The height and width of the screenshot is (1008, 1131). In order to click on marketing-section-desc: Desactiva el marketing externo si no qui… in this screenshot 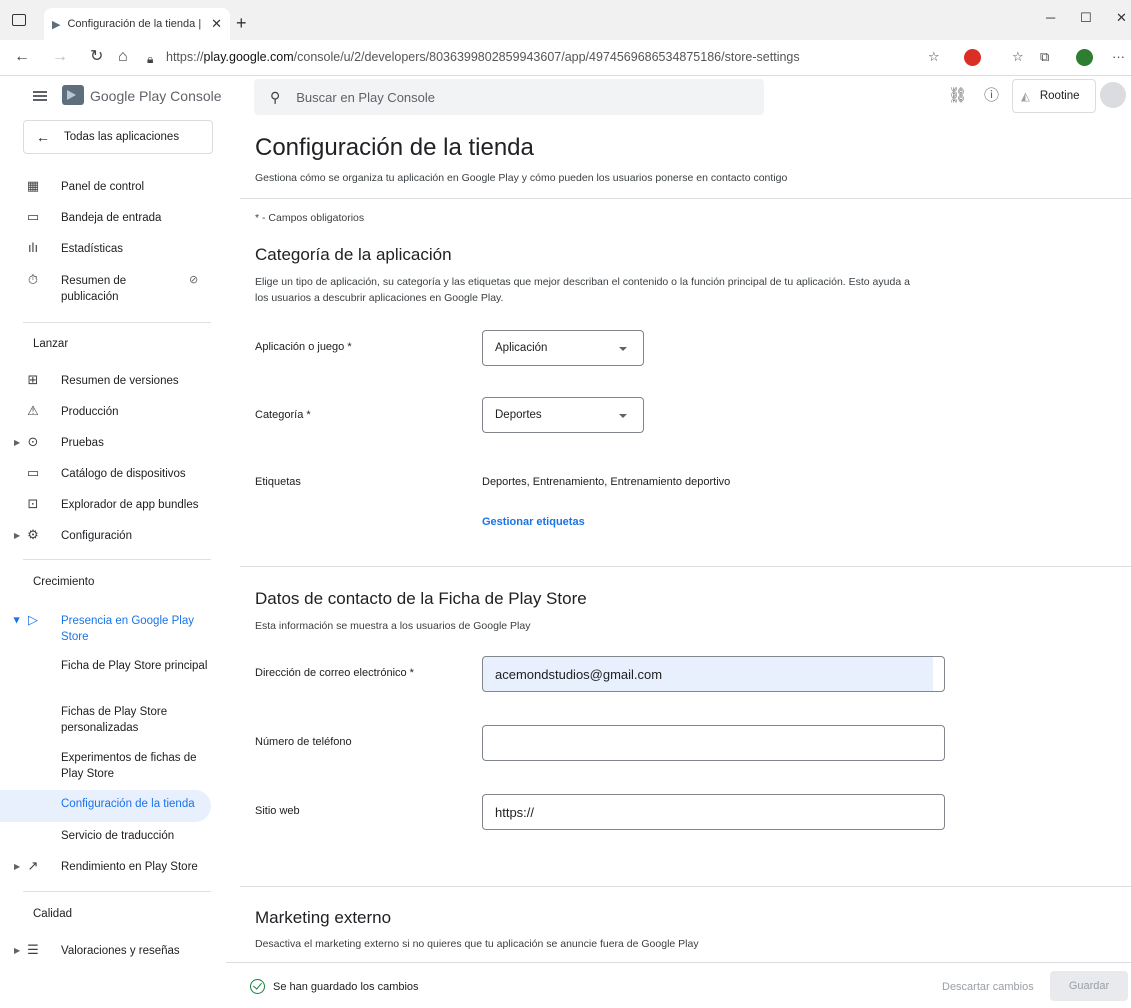, I will do `click(477, 944)`.